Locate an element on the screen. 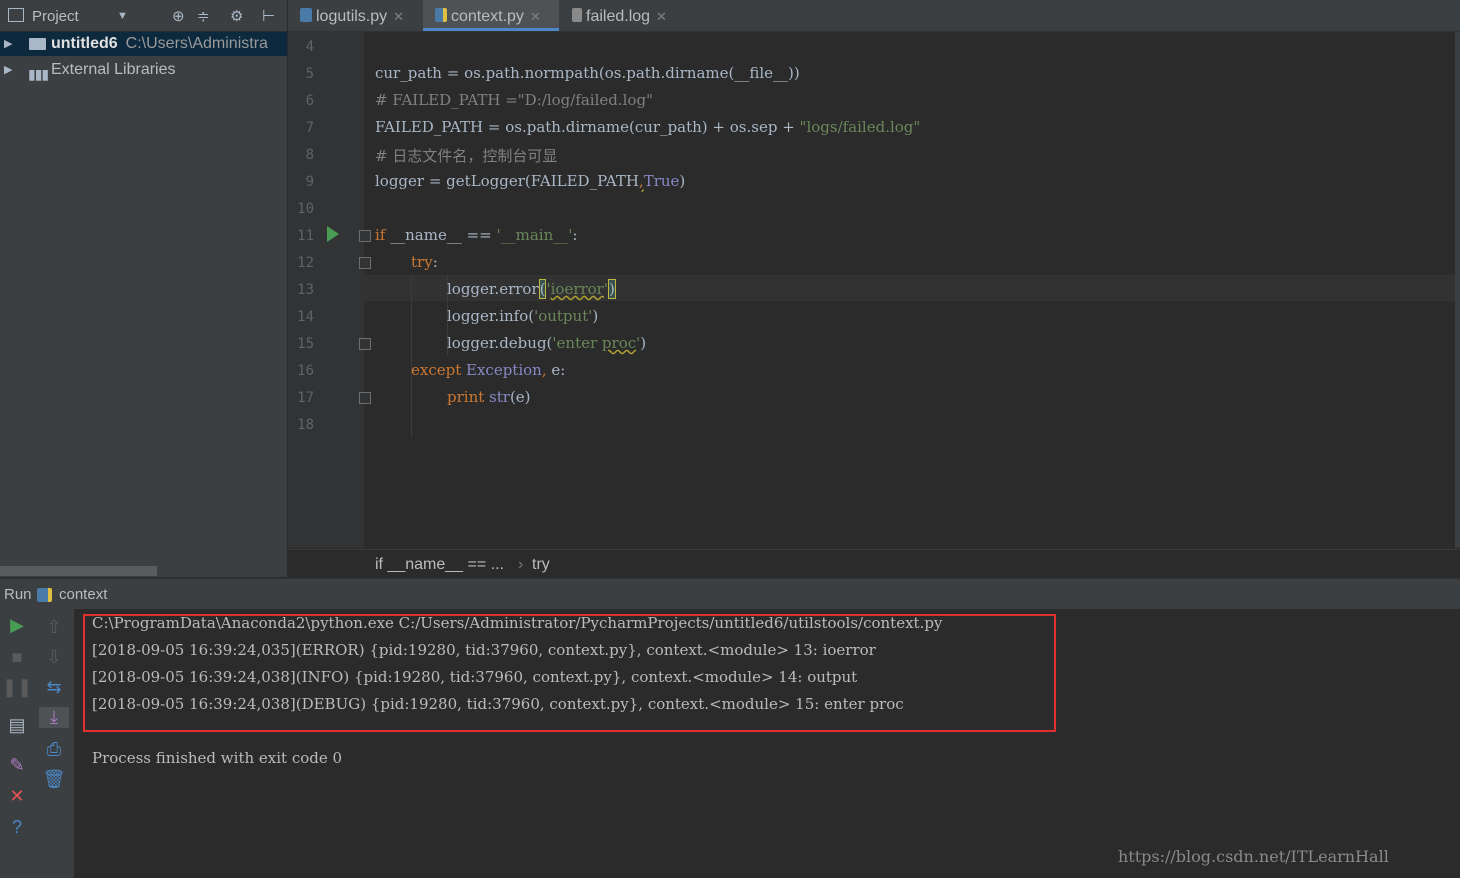 The image size is (1460, 878). print-icon: ⎙ is located at coordinates (54, 749).